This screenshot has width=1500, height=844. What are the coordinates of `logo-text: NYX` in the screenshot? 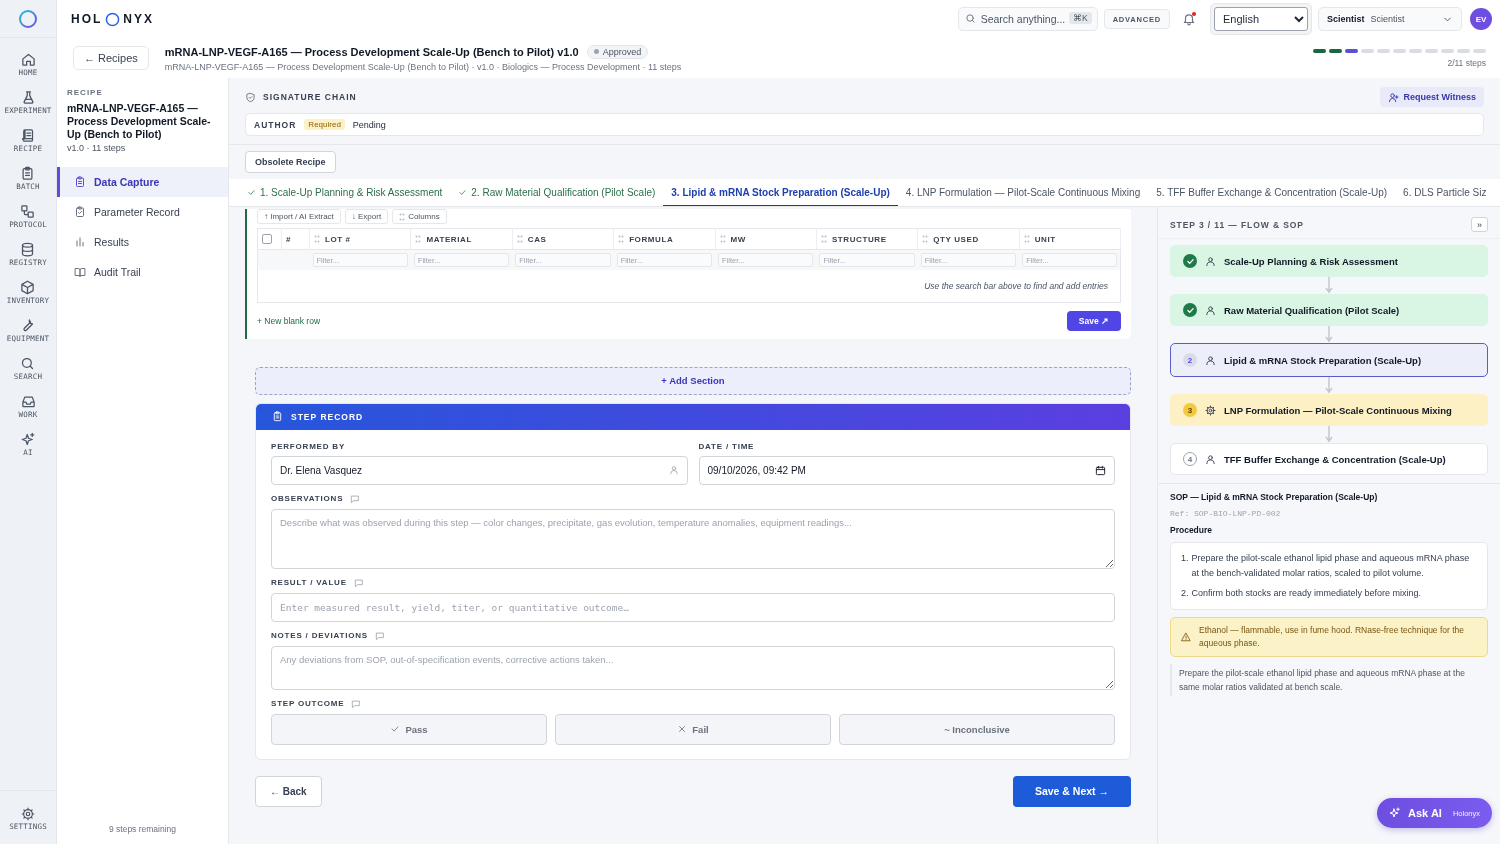 It's located at (139, 19).